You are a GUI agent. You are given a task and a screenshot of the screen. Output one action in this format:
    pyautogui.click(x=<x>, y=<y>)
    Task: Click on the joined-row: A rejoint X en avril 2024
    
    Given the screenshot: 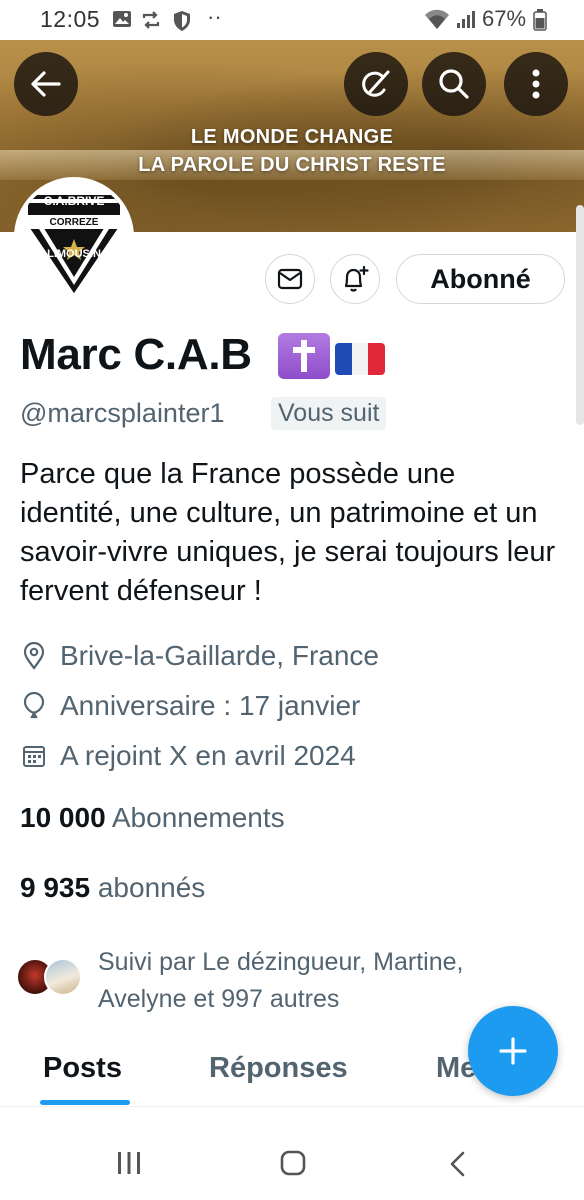 What is the action you would take?
    pyautogui.click(x=188, y=756)
    